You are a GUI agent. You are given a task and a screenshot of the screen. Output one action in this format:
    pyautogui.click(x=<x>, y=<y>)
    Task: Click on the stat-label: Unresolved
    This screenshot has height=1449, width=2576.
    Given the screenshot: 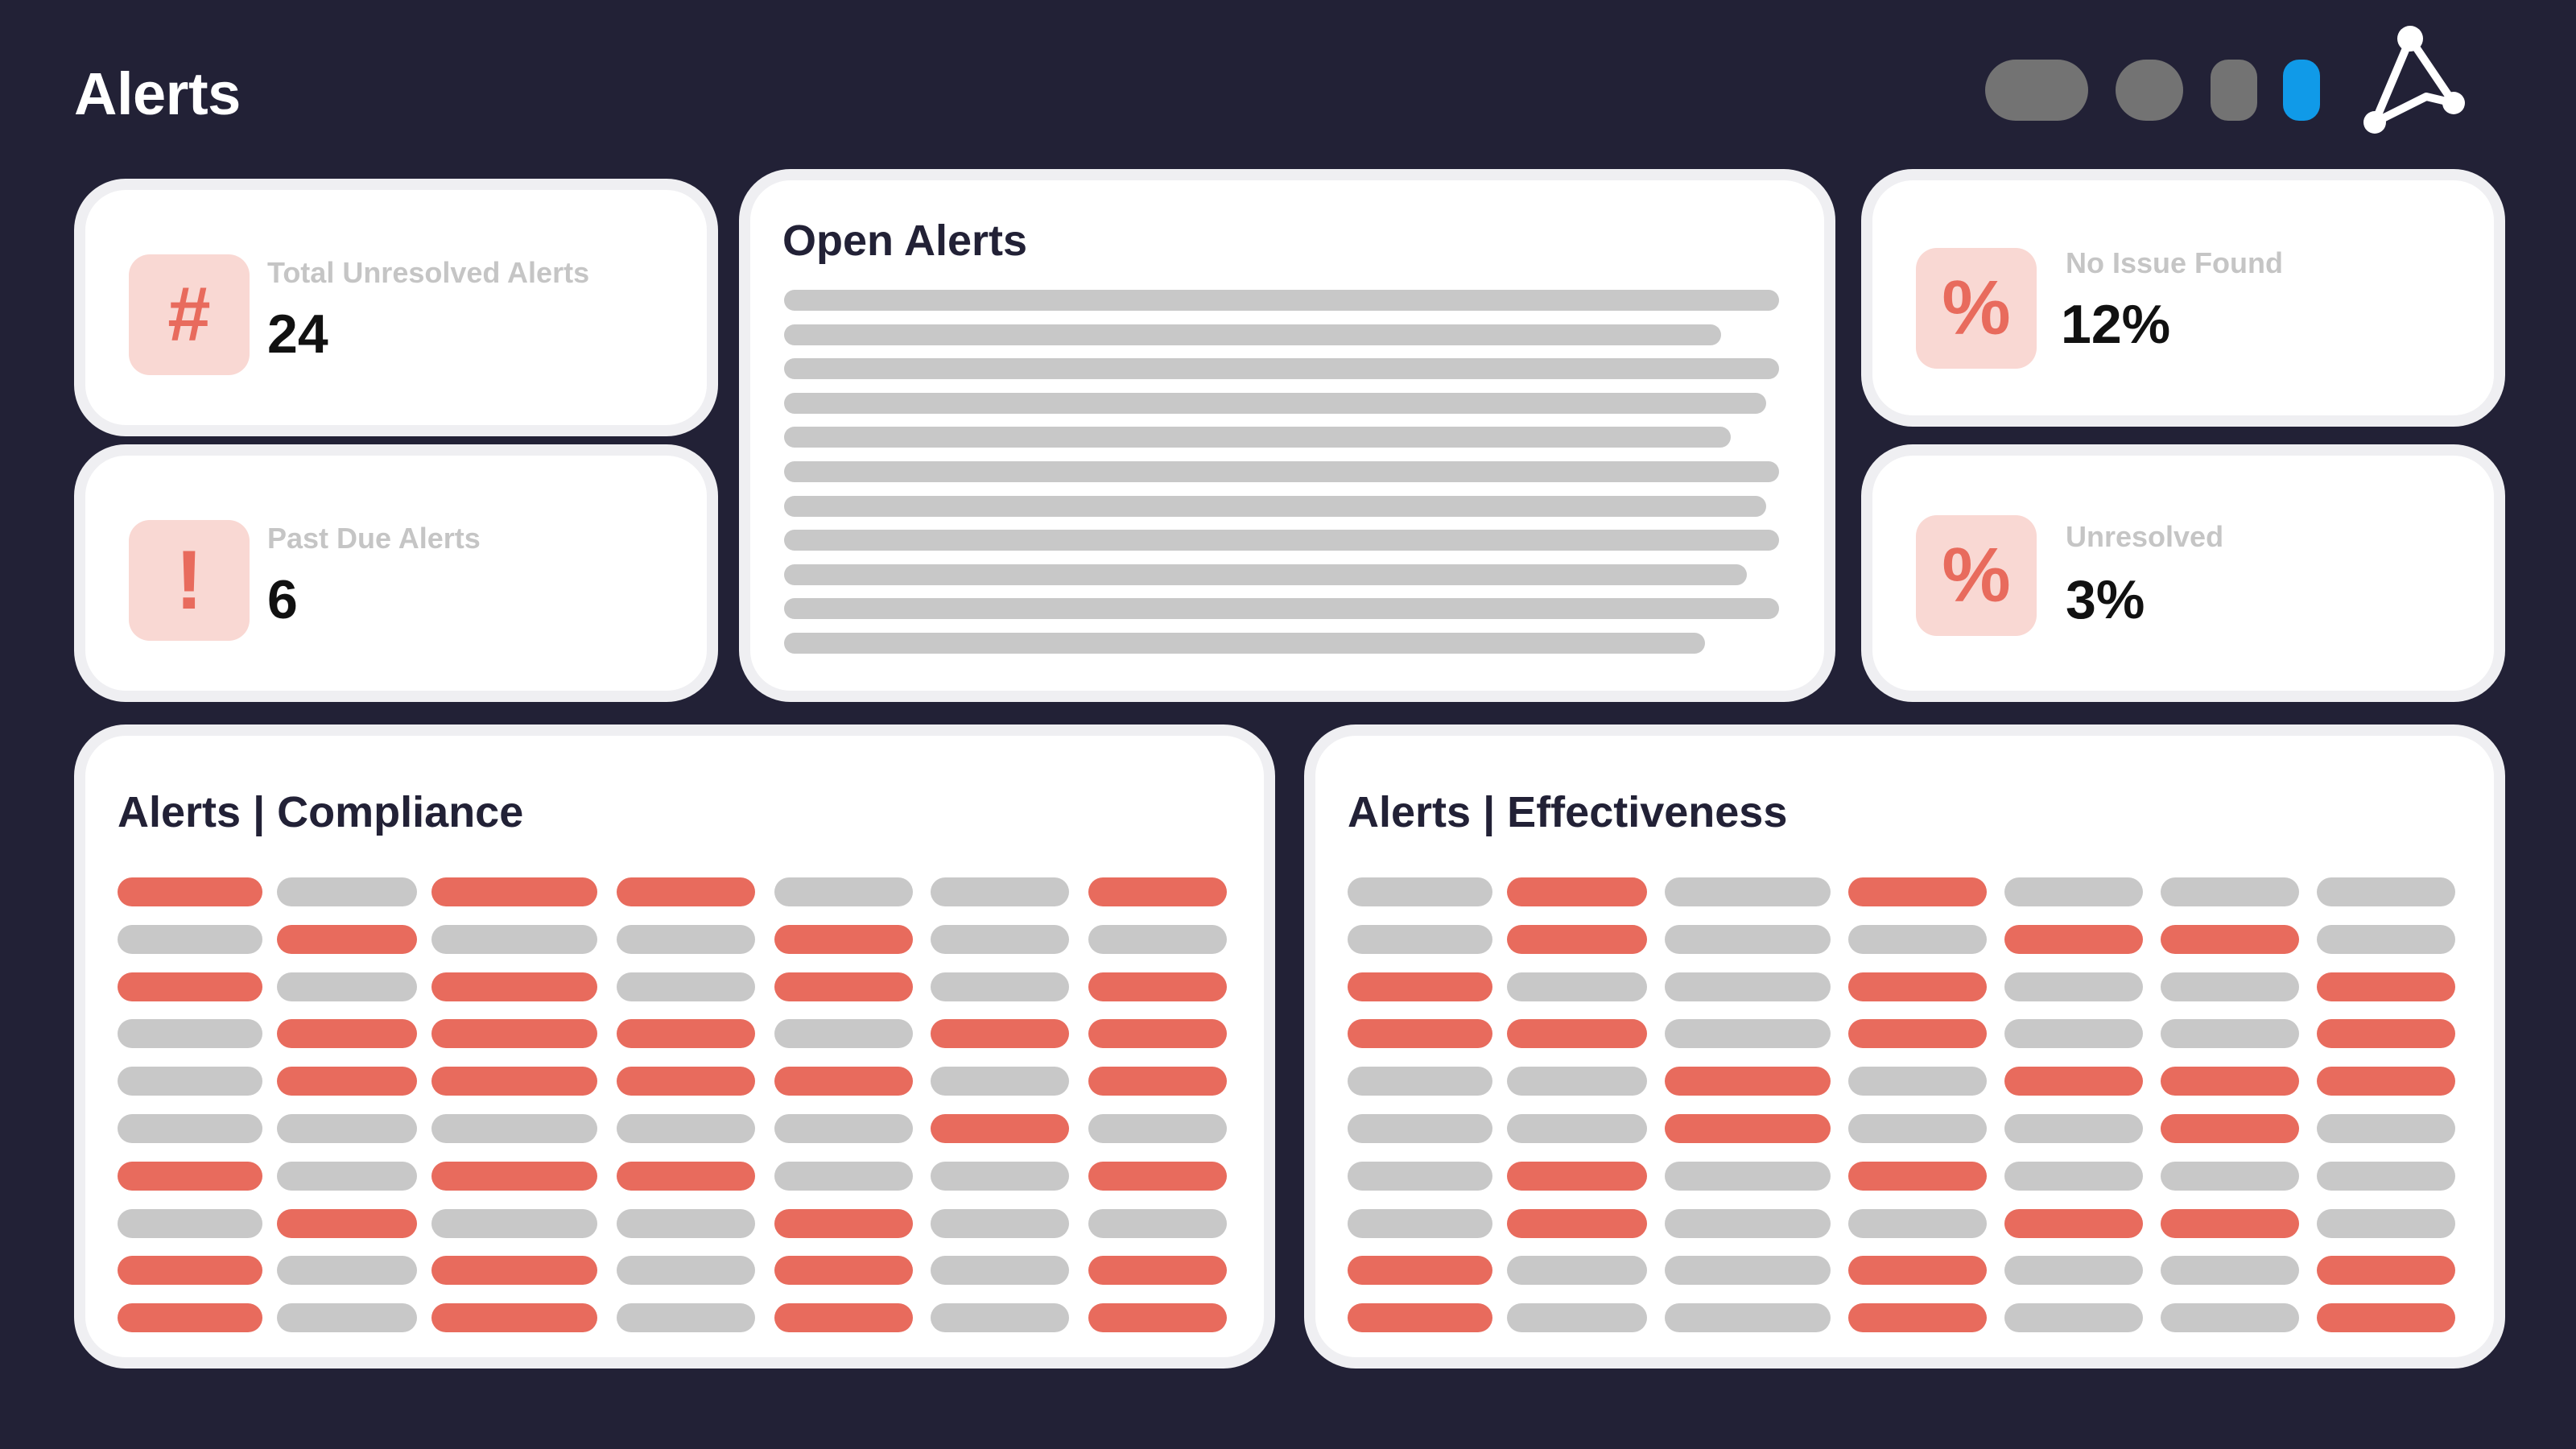 What is the action you would take?
    pyautogui.click(x=2145, y=536)
    